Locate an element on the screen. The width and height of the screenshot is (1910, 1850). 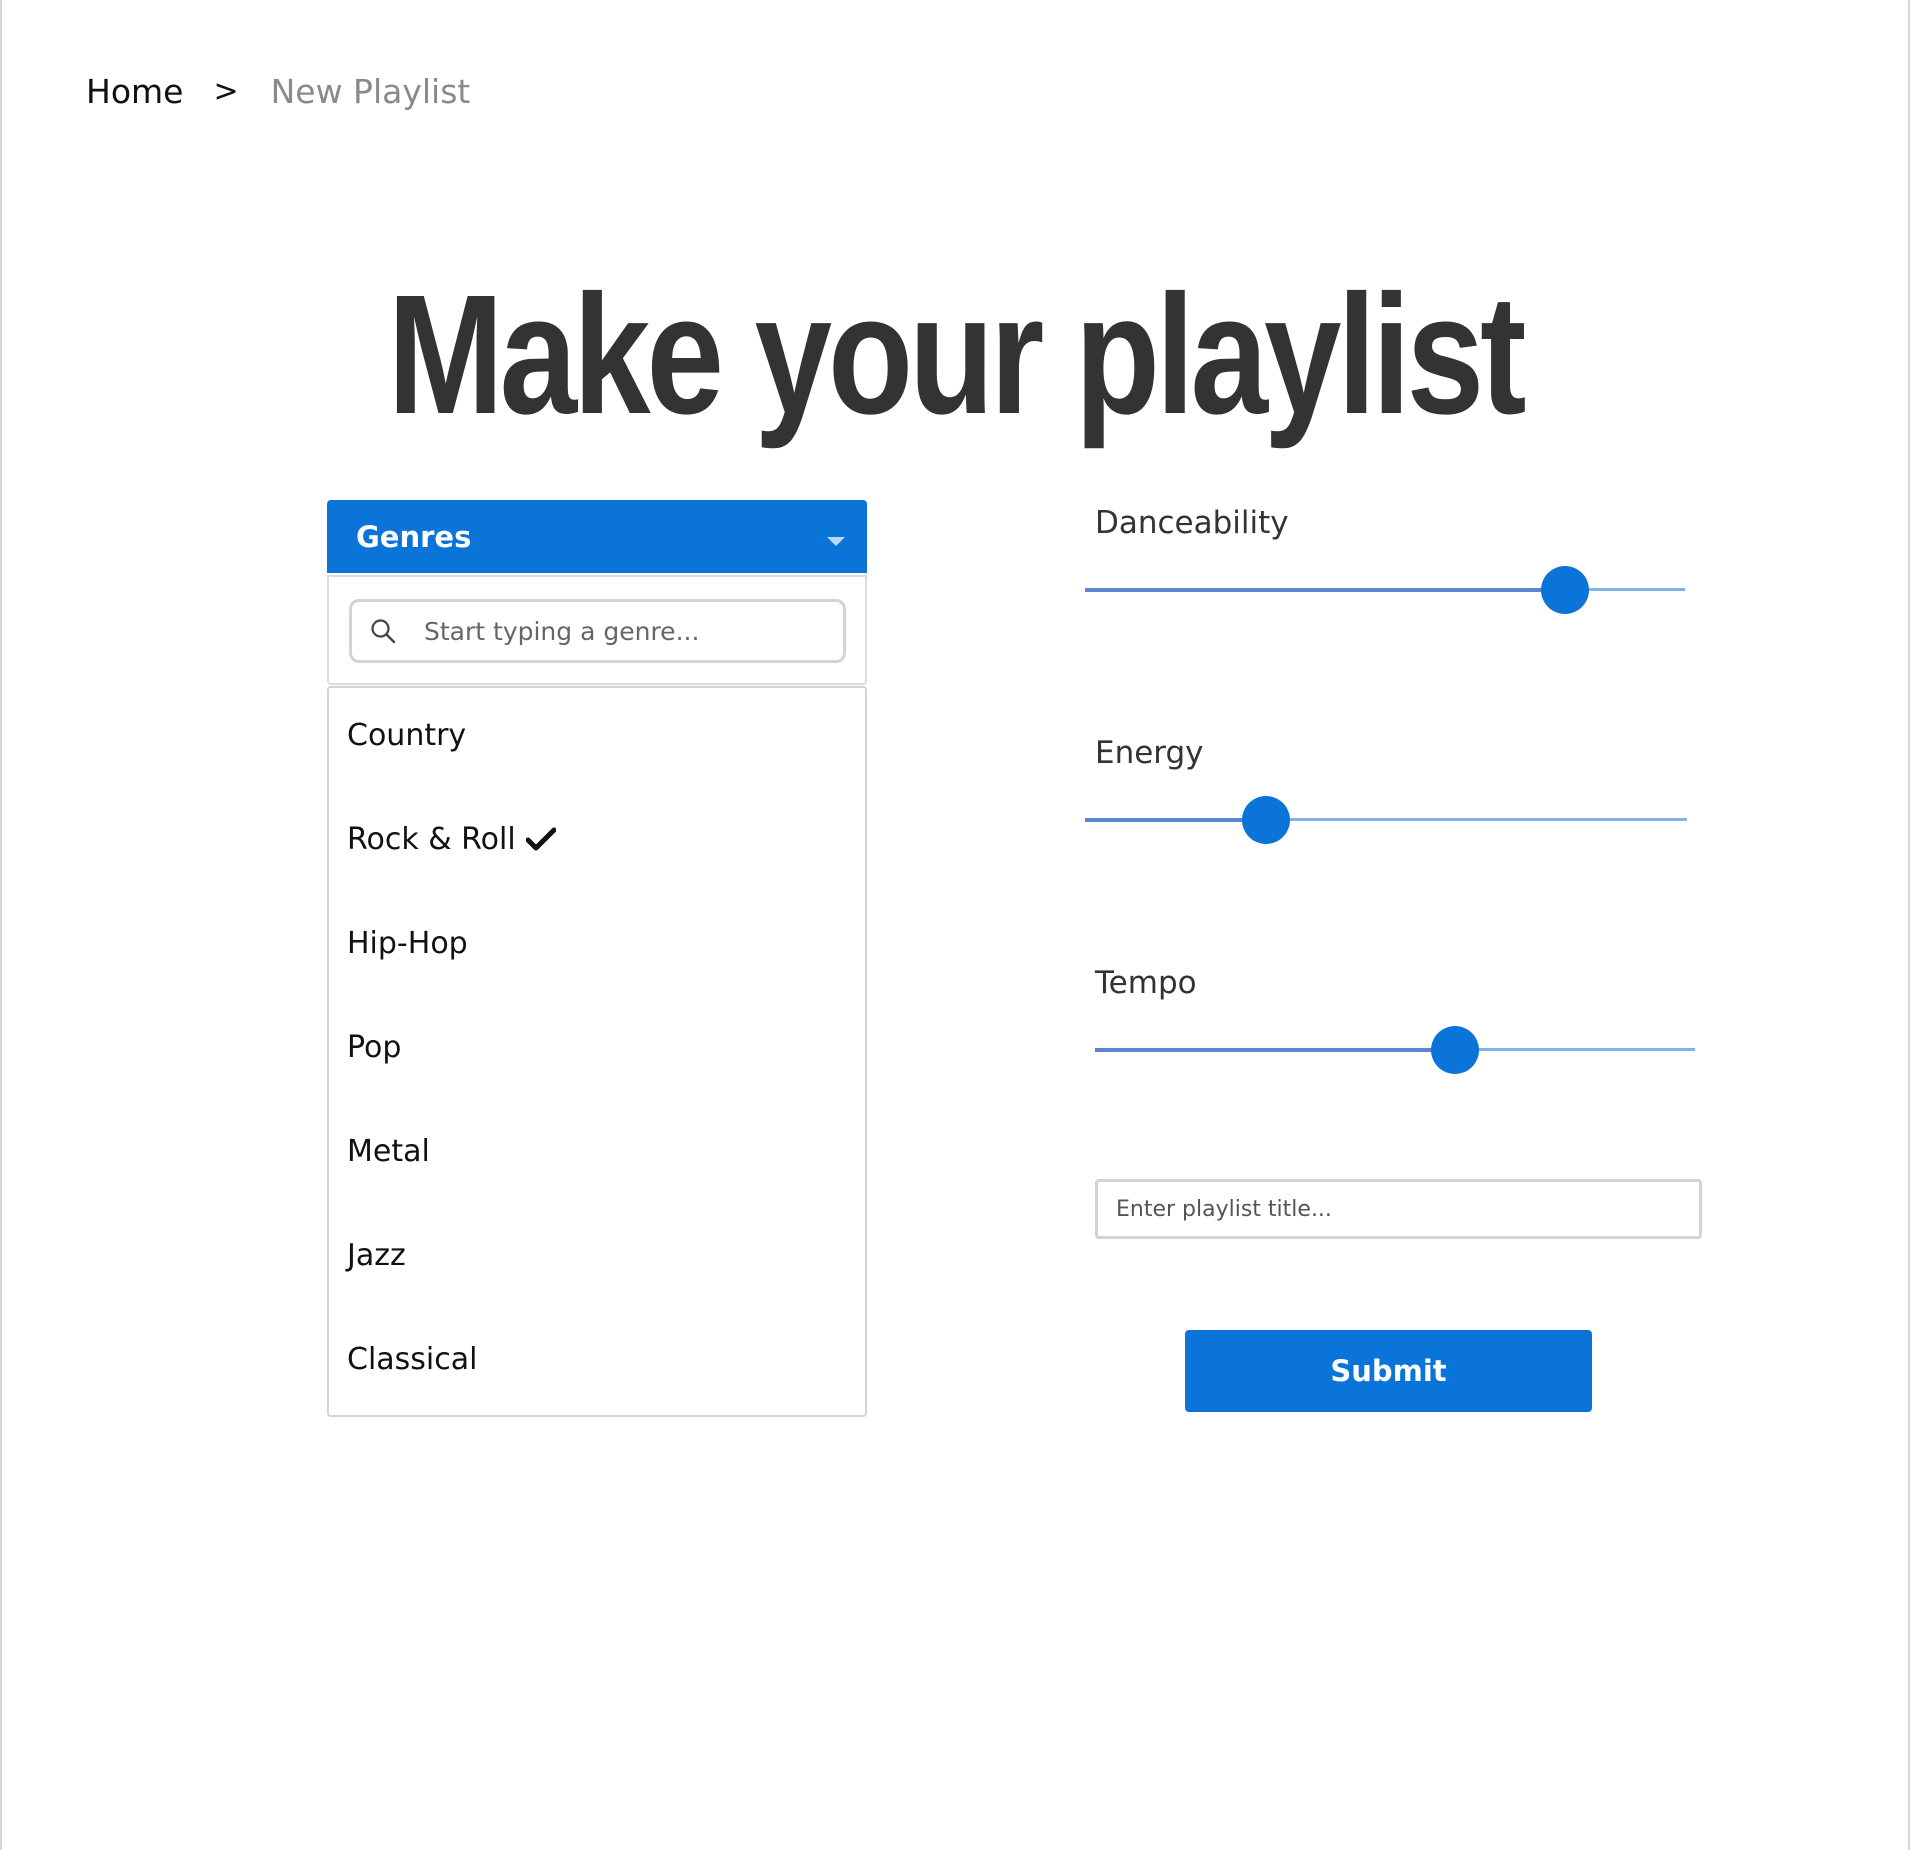
genre-search-box is located at coordinates (597, 631).